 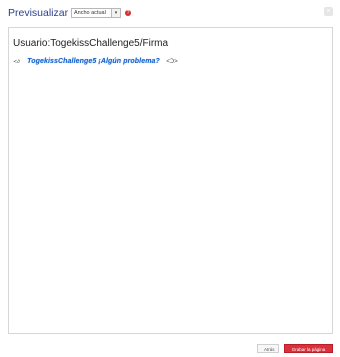 What do you see at coordinates (170, 12) in the screenshot?
I see `dialog-header: Previsualizar Ancho actual ▾ ? ×` at bounding box center [170, 12].